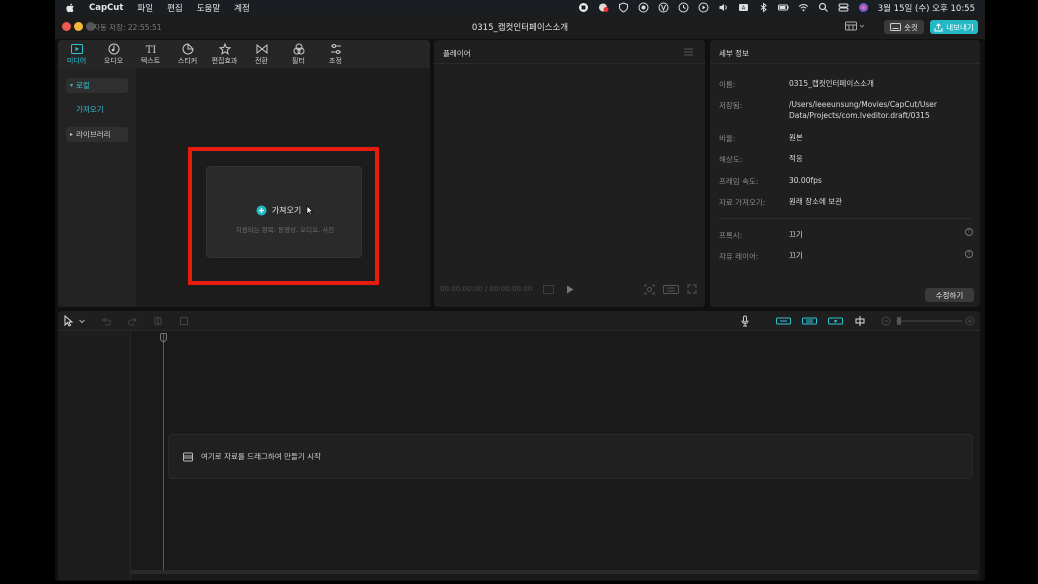  Describe the element at coordinates (969, 254) in the screenshot. I see `free-layer-info-icon: !` at that location.